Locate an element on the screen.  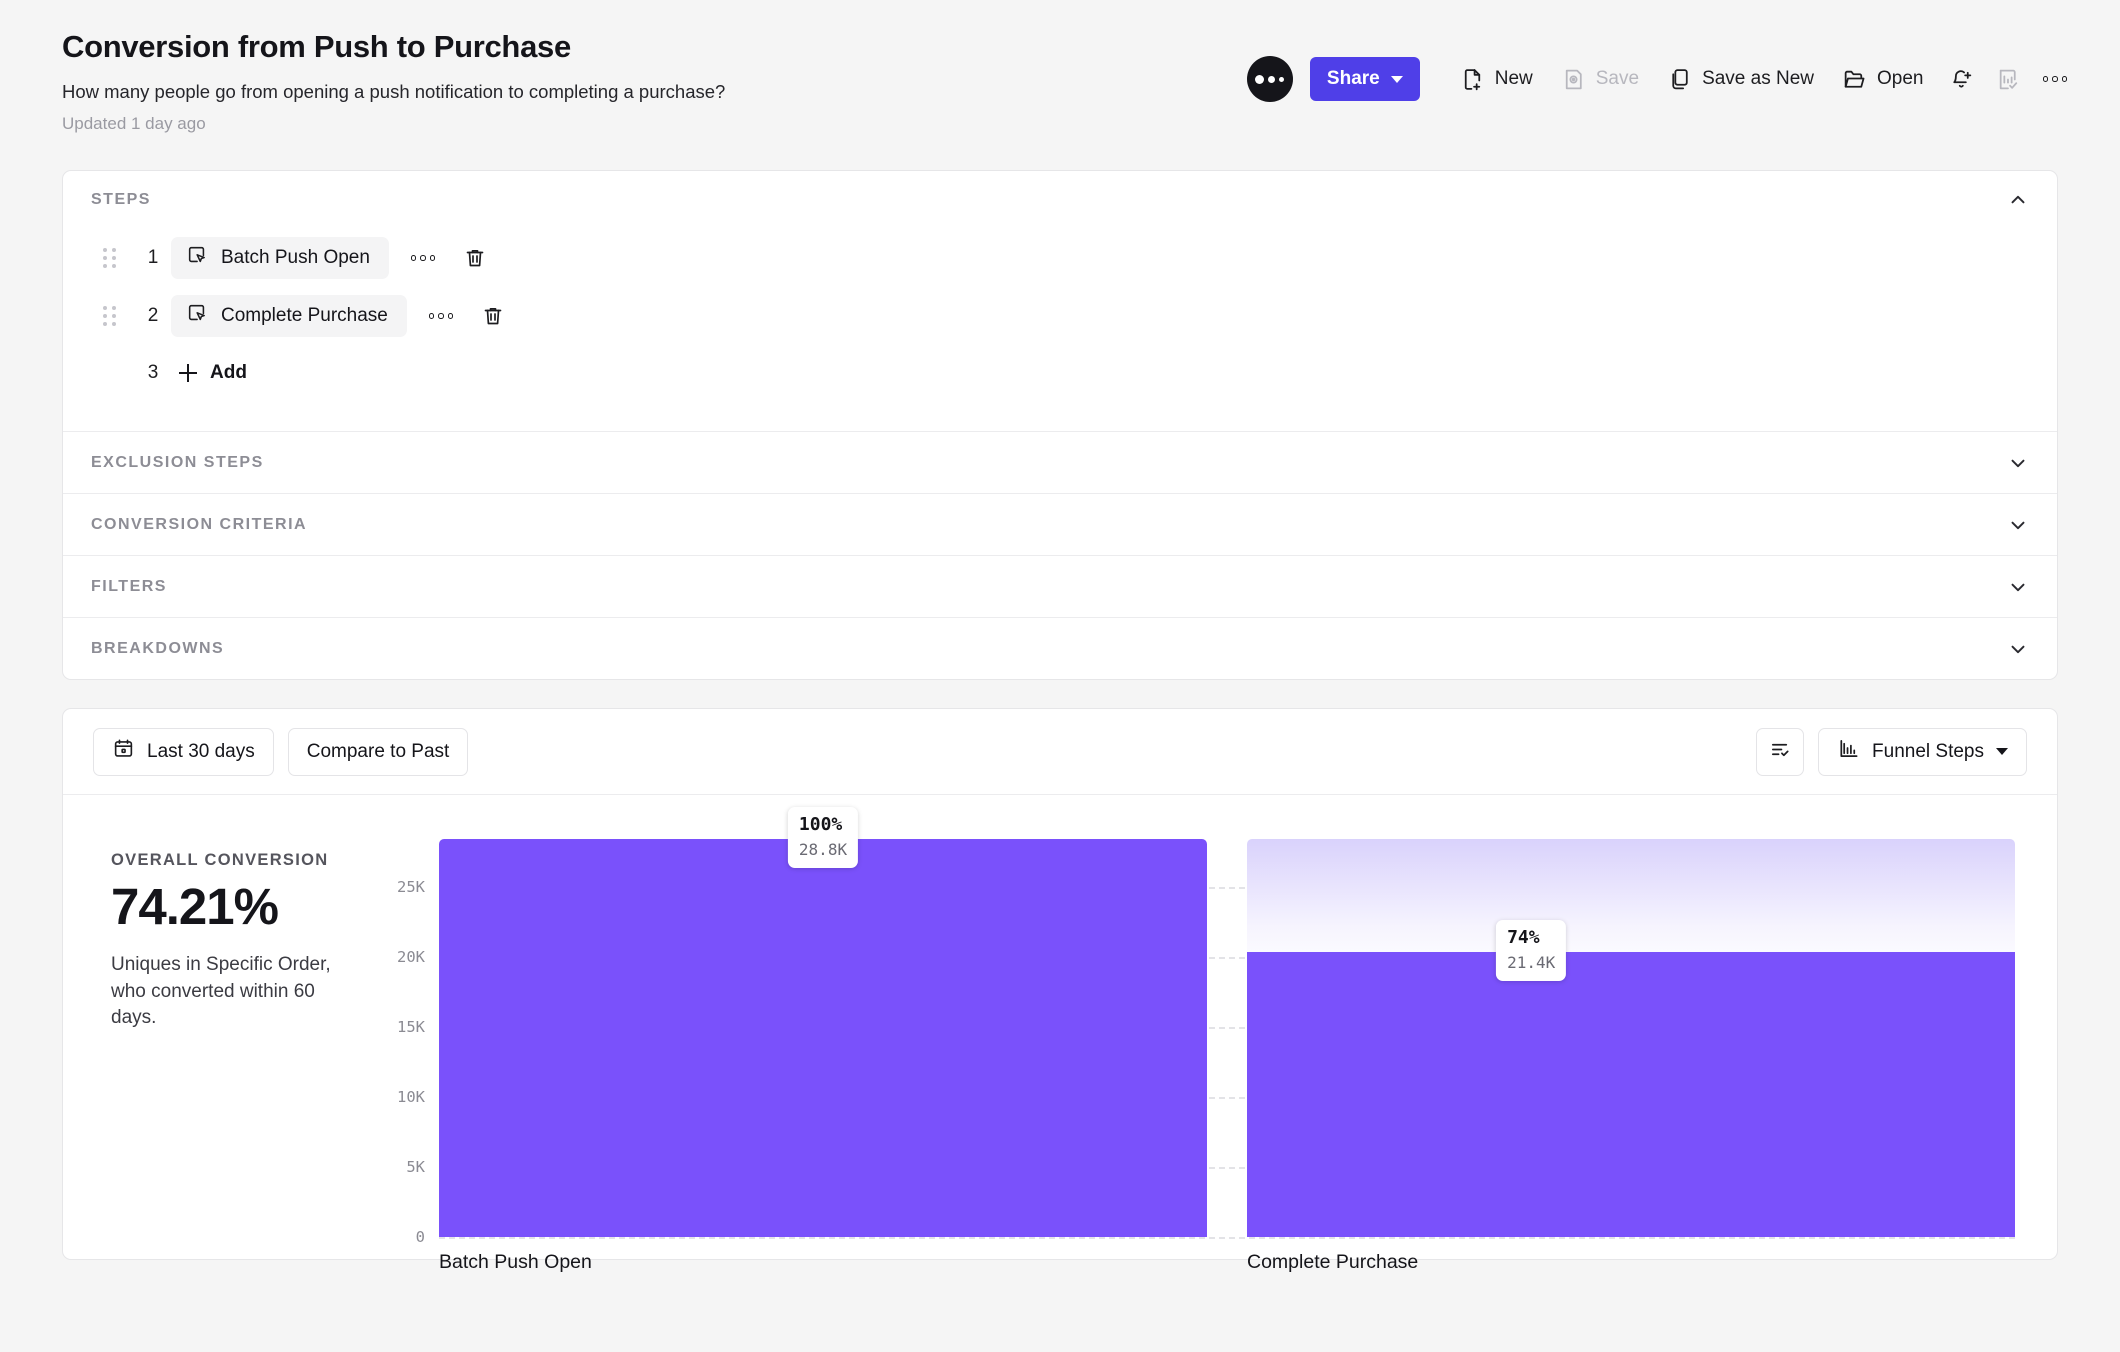
open-button-label: Open is located at coordinates (1900, 78).